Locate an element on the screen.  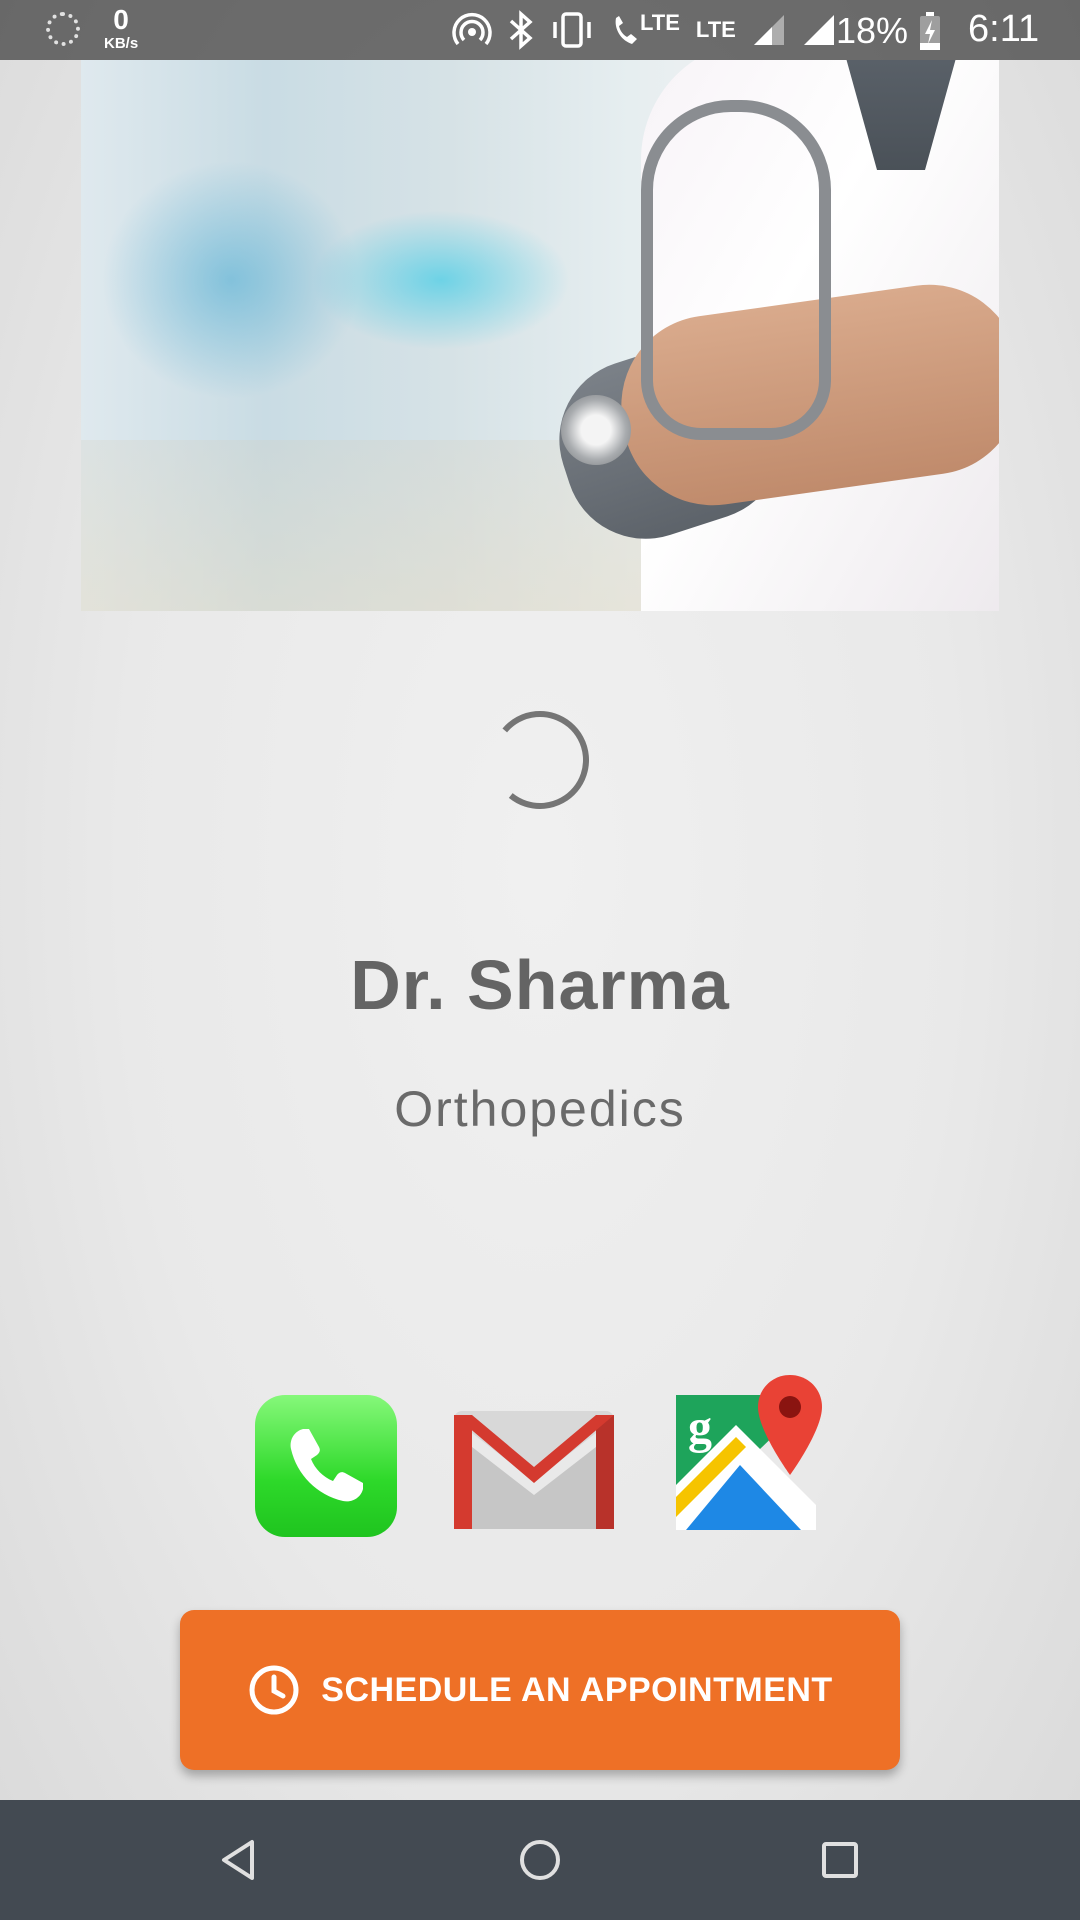
lte-call-label: LTE is located at coordinates (660, 22).